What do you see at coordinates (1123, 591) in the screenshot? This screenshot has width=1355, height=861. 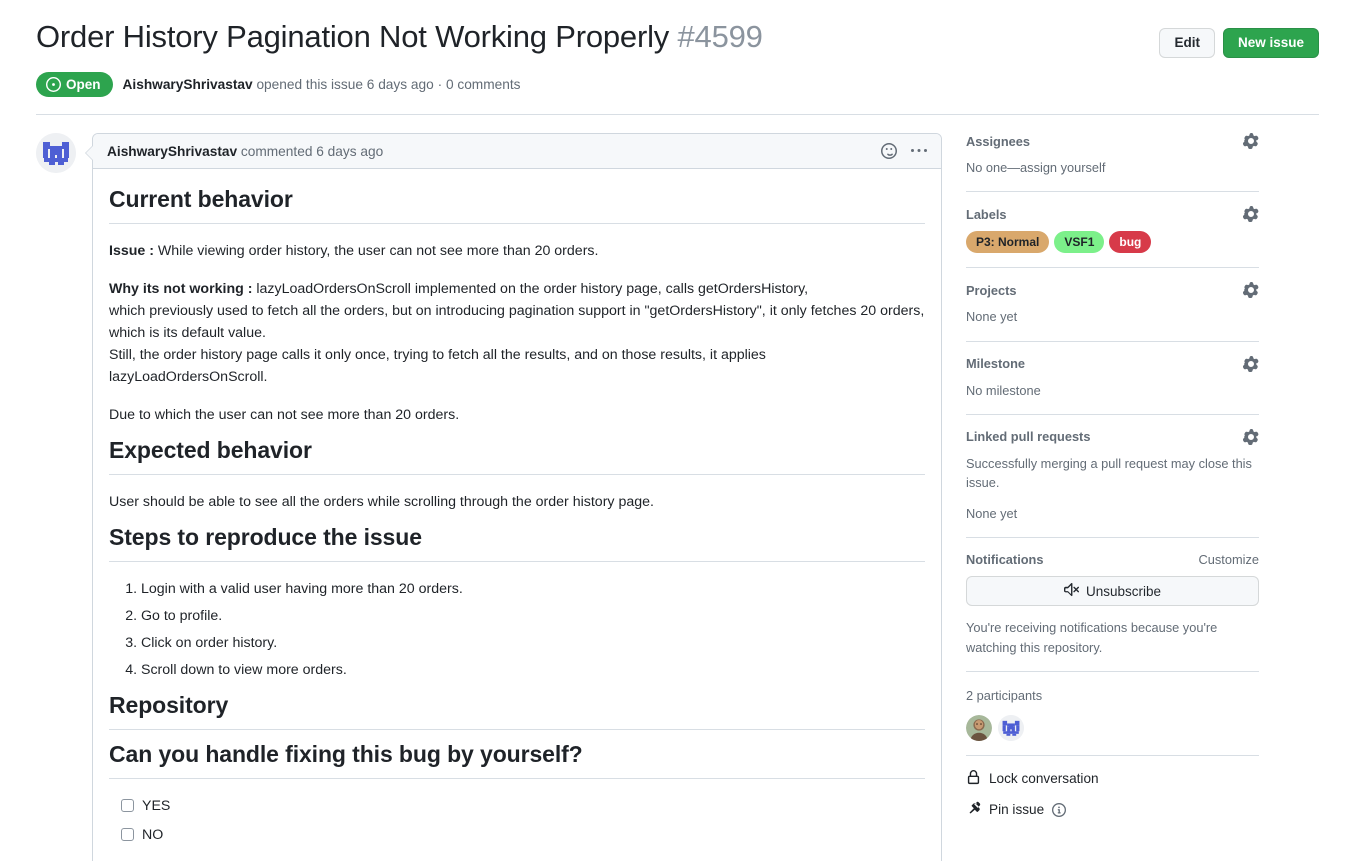 I see `unsubscribe-label: Unsubscribe` at bounding box center [1123, 591].